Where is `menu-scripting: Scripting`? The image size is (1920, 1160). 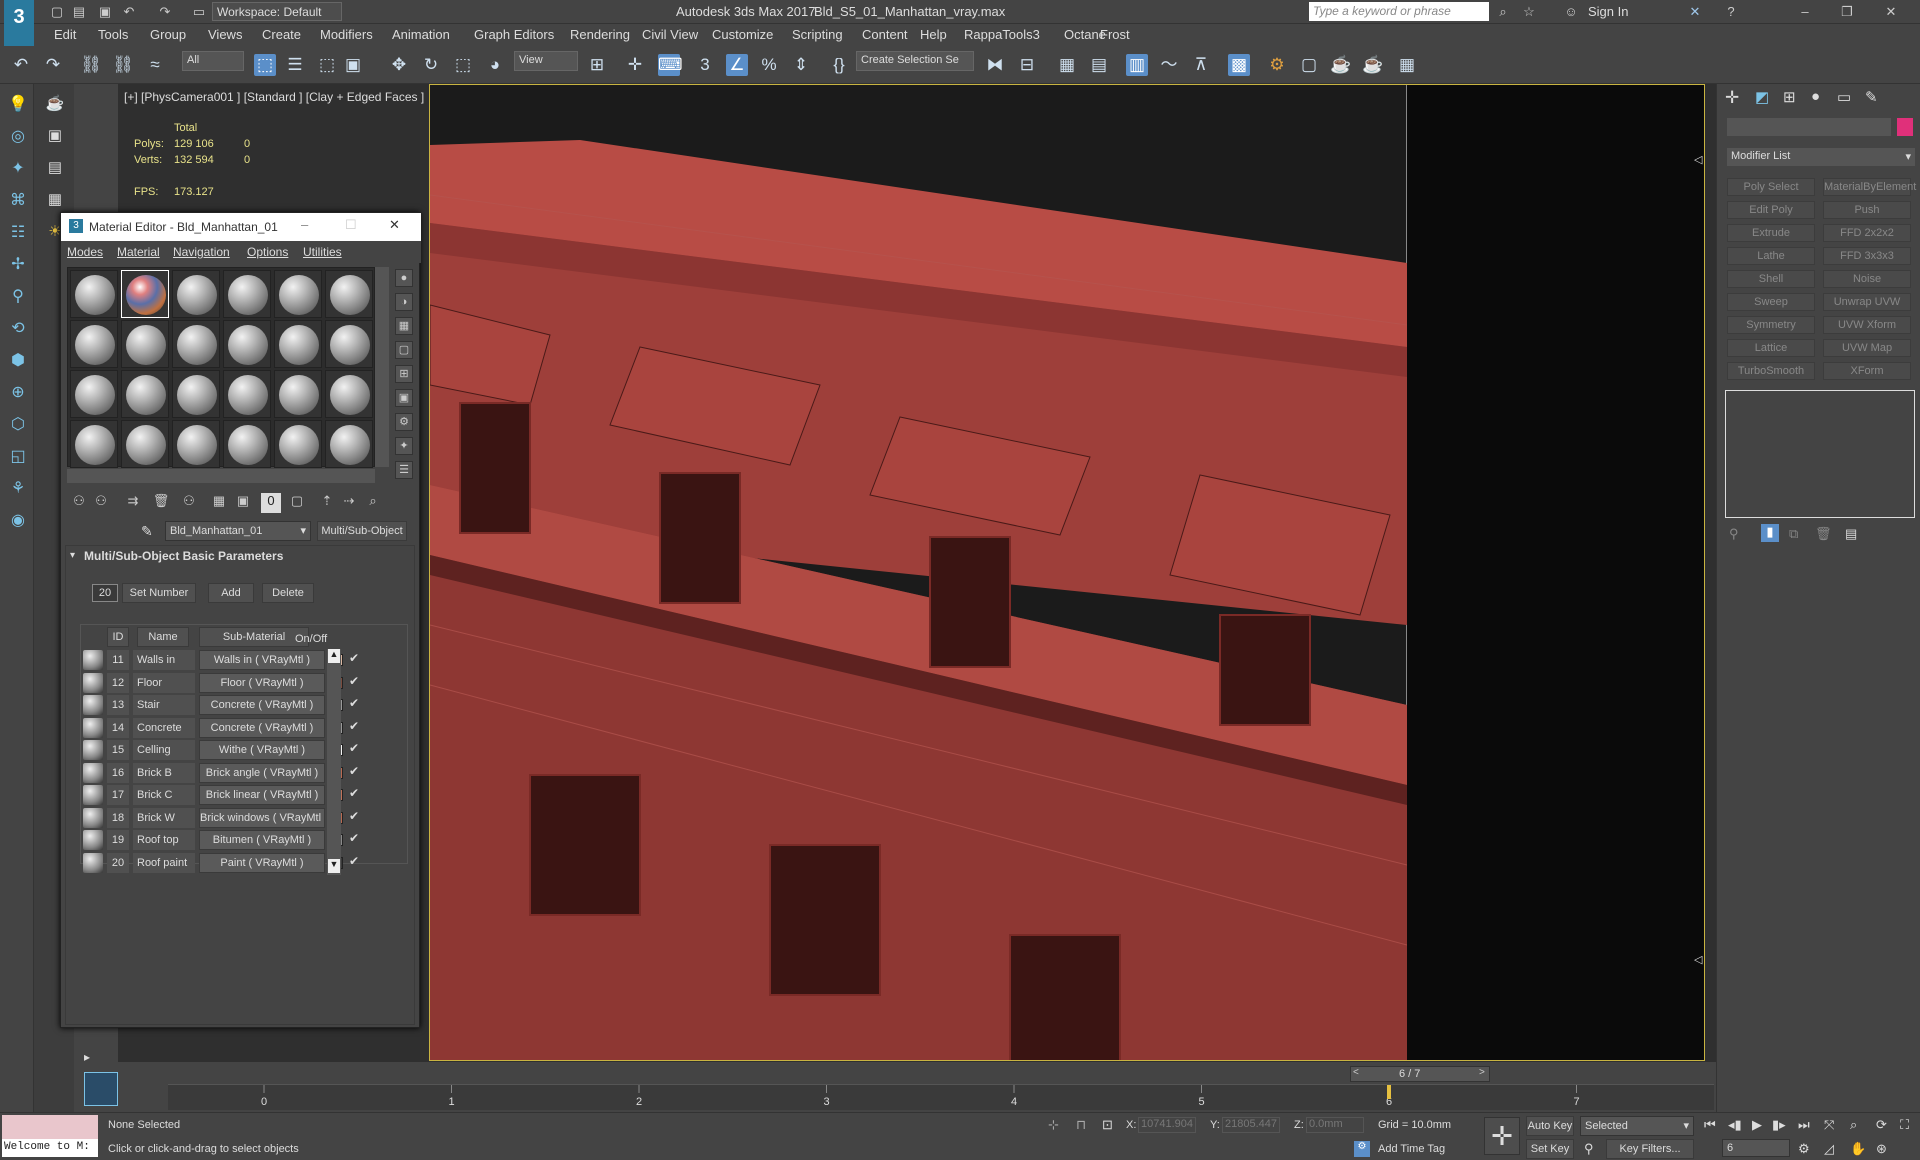
menu-scripting: Scripting is located at coordinates (817, 34).